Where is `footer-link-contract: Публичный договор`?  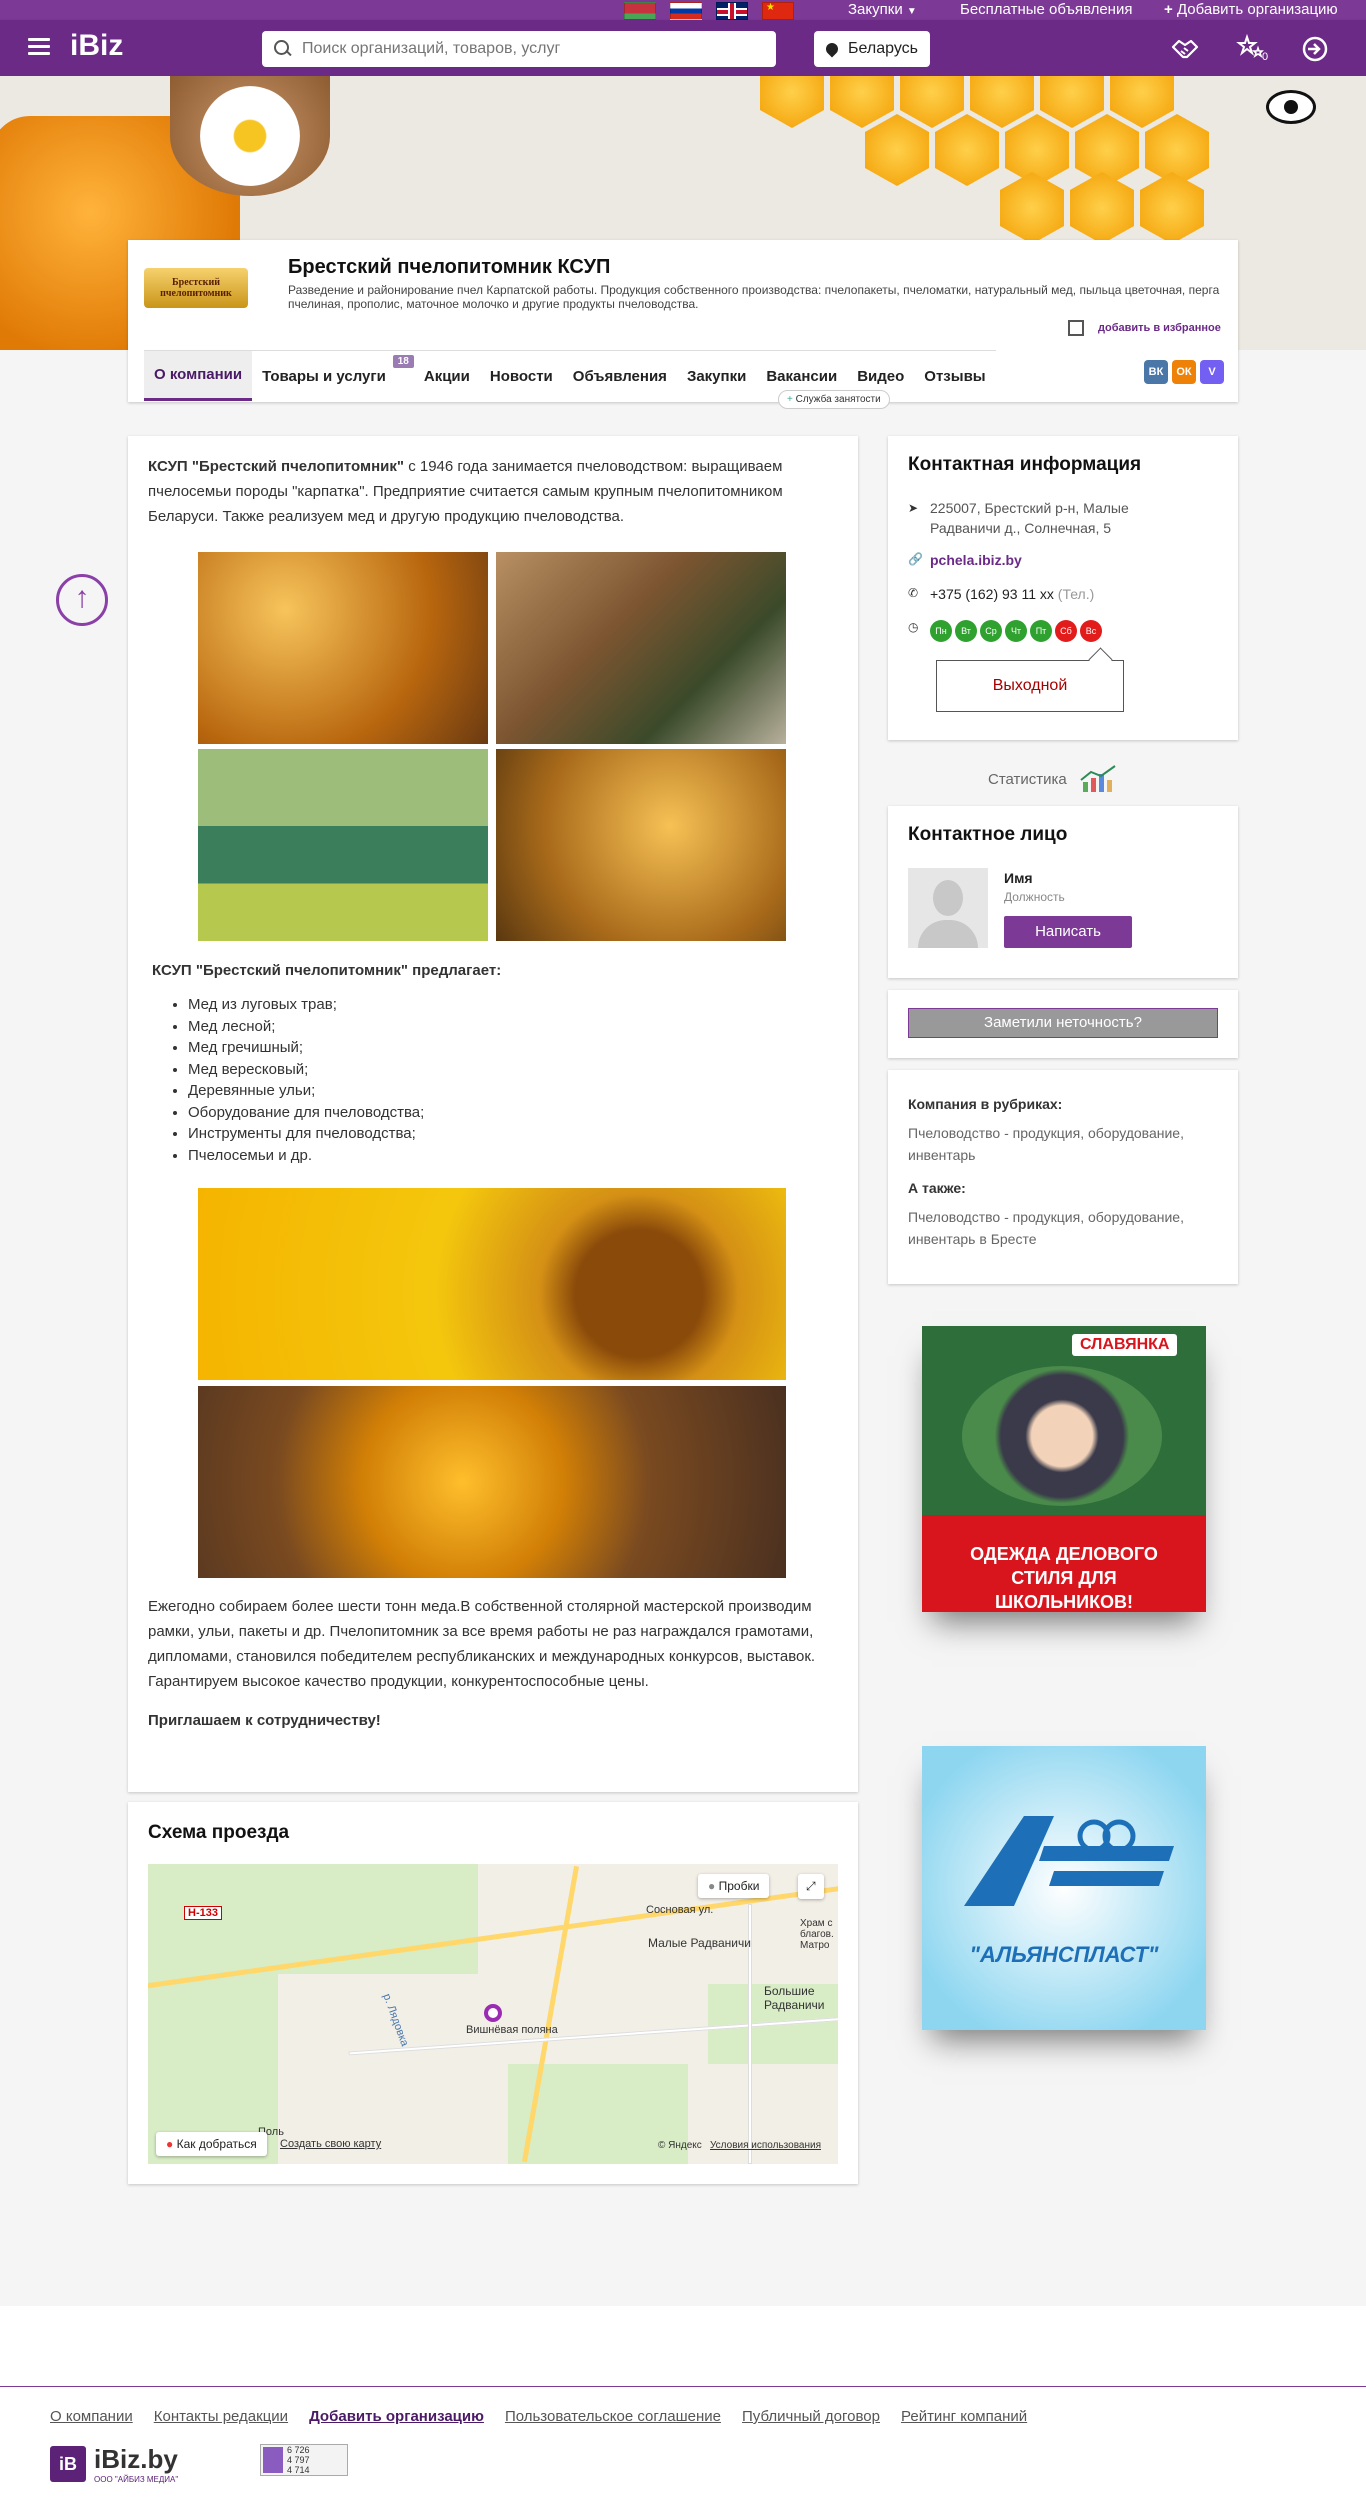 footer-link-contract: Публичный договор is located at coordinates (811, 2416).